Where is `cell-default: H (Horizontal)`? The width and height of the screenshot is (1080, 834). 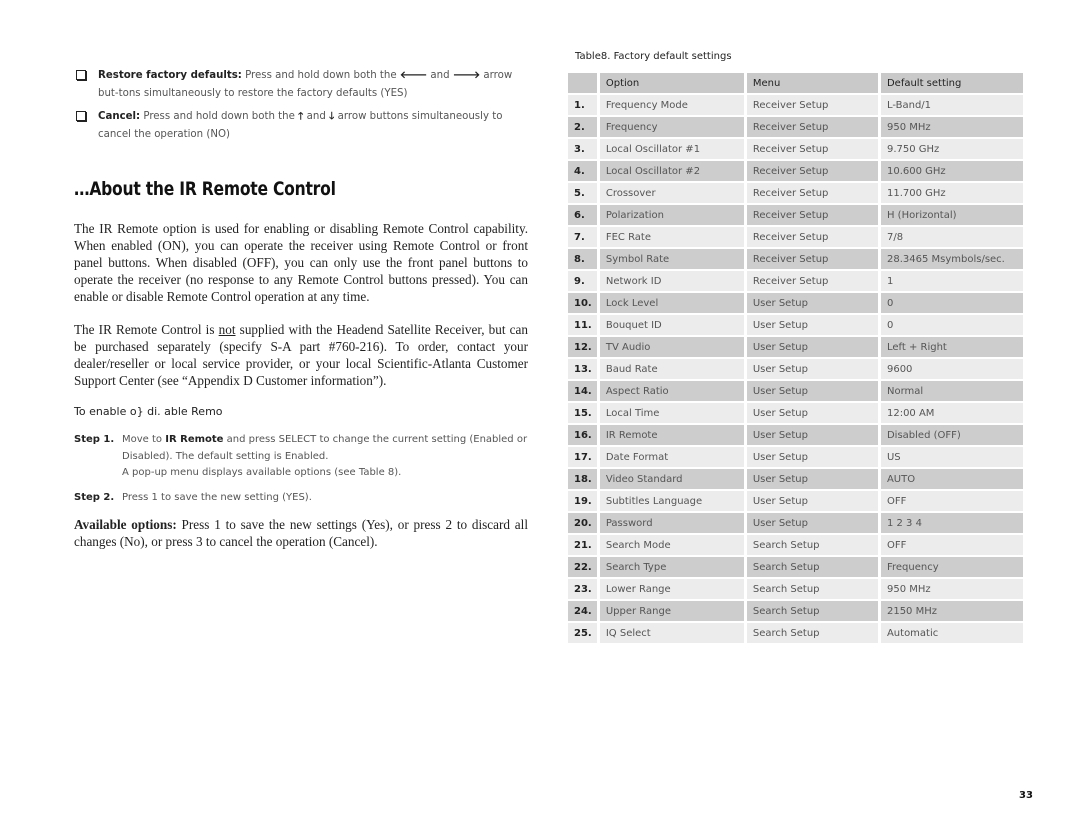
cell-default: H (Horizontal) is located at coordinates (951, 215).